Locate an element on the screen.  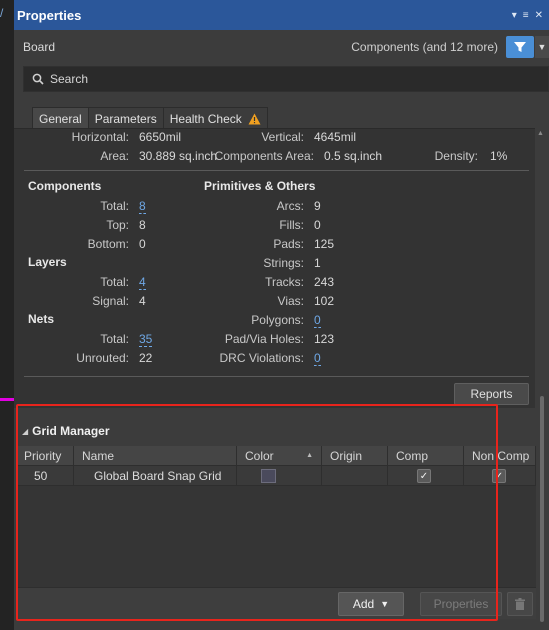
vertical-value: 4645mil is located at coordinates (335, 137).